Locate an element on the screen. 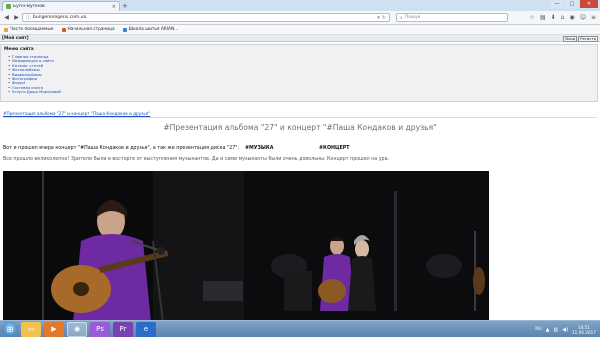 This screenshot has height=337, width=600. explorer-icon: ▭ is located at coordinates (31, 329).